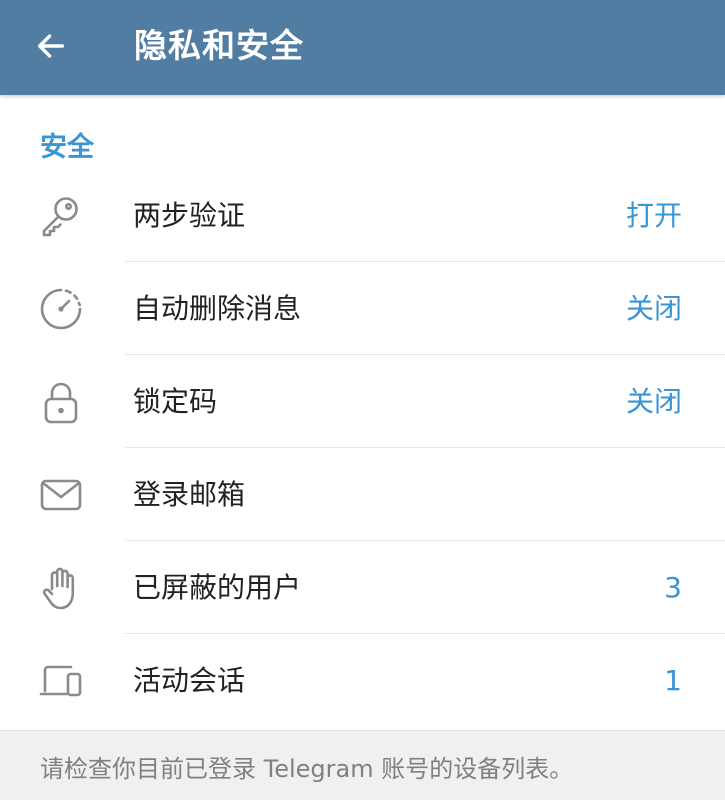  I want to click on row-label: 自动删除消息, so click(217, 308).